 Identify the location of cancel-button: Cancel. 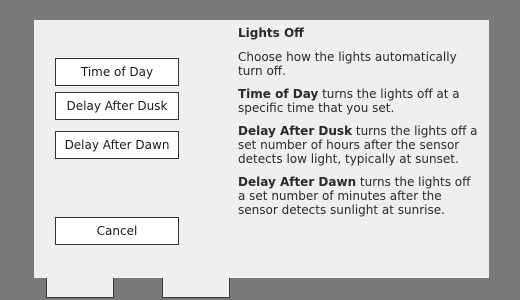
(117, 231).